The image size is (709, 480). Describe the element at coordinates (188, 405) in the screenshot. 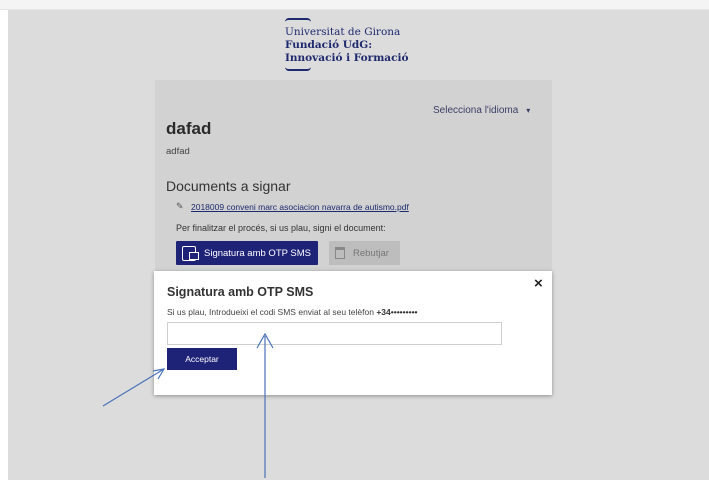

I see `annotation-arrows` at that location.